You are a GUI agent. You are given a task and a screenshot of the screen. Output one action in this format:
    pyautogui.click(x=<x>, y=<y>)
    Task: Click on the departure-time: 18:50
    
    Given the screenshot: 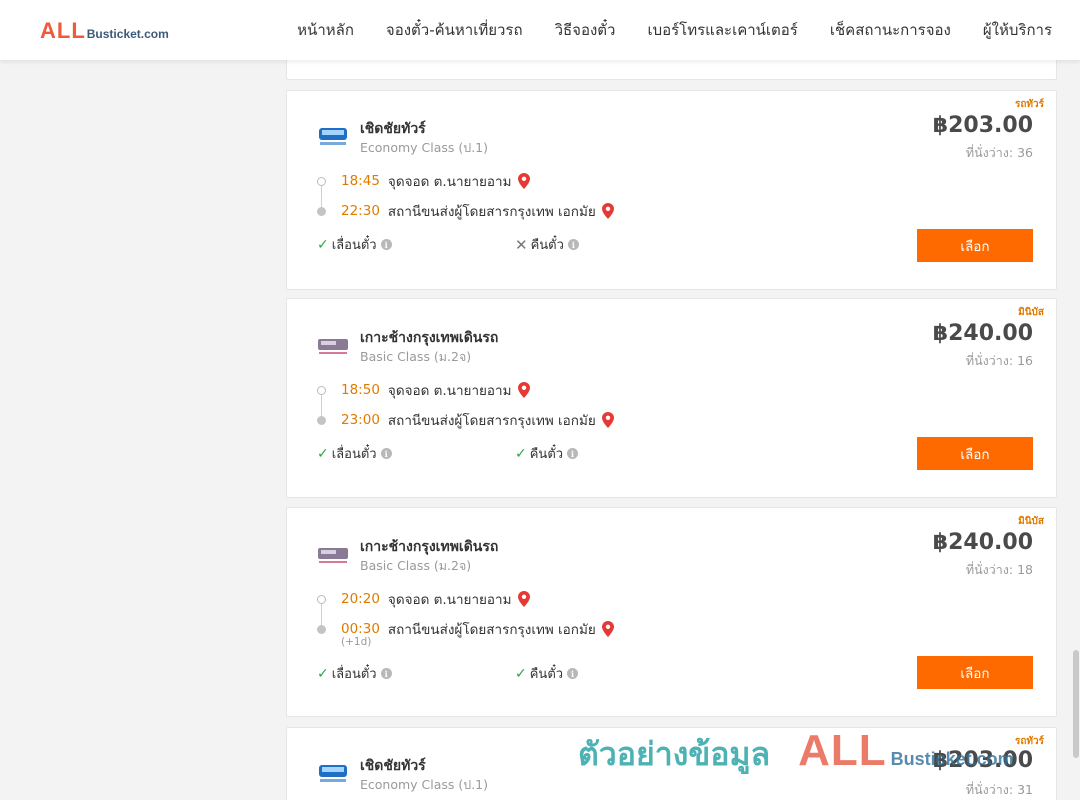 What is the action you would take?
    pyautogui.click(x=360, y=390)
    